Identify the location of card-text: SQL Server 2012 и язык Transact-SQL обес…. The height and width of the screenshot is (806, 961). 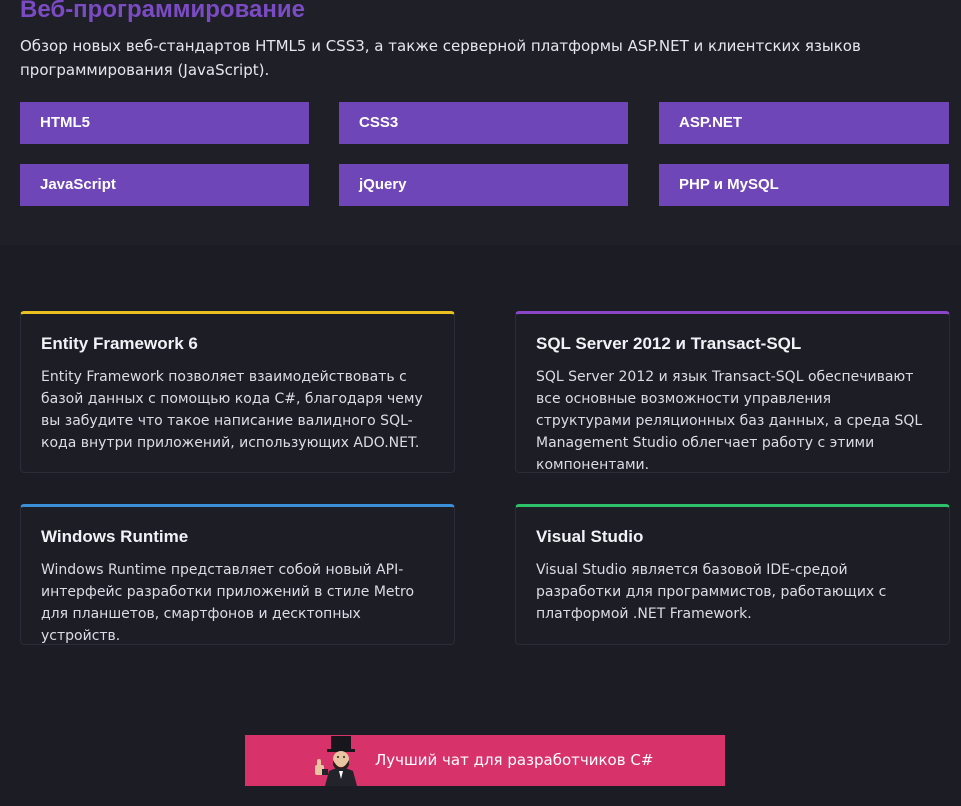
(729, 421).